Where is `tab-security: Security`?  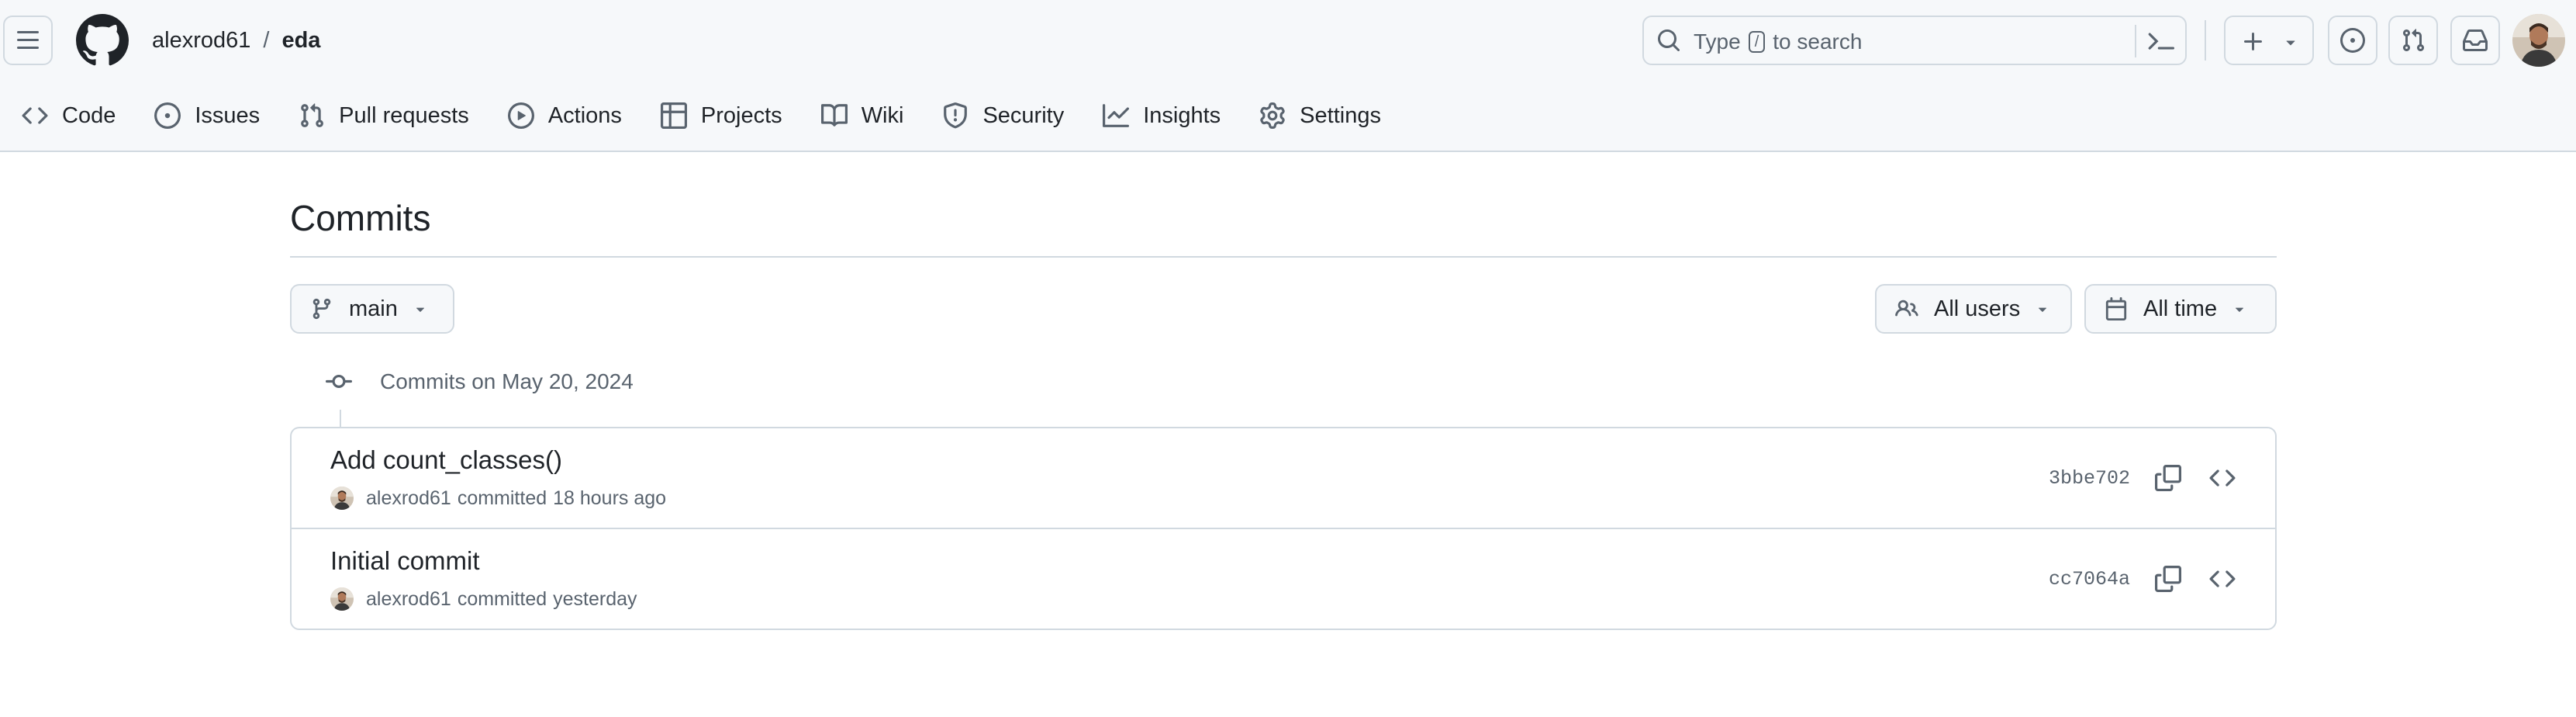
tab-security: Security is located at coordinates (1003, 115).